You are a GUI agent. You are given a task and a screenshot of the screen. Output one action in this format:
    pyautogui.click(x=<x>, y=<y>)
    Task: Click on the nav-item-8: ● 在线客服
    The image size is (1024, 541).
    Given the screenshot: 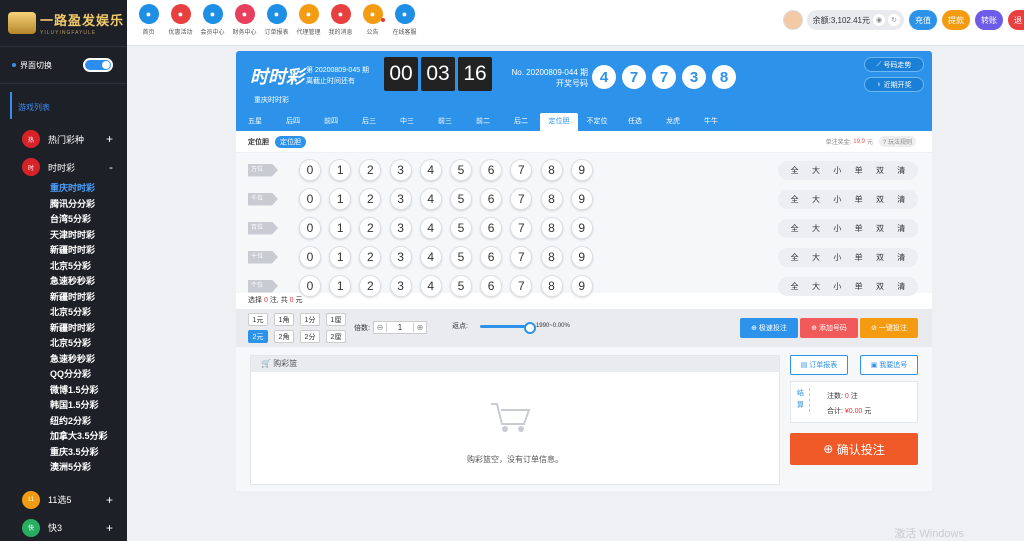 What is the action you would take?
    pyautogui.click(x=404, y=20)
    